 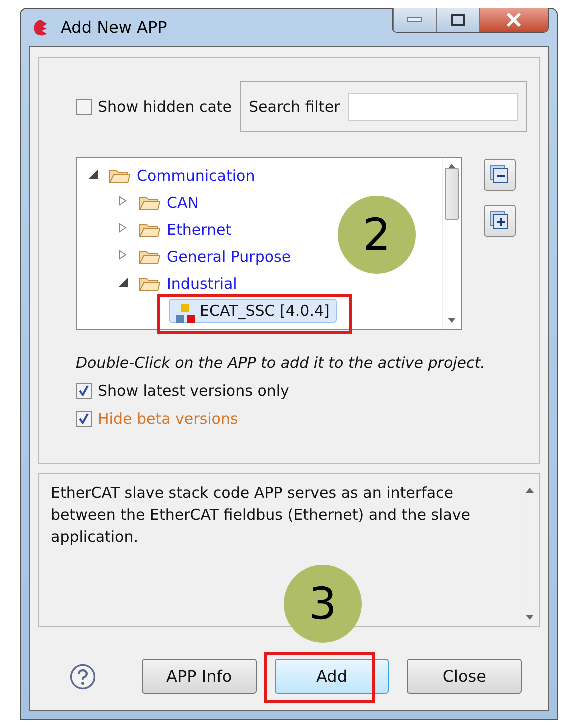 I want to click on checkbox-label: Show latest versions only, so click(x=194, y=391).